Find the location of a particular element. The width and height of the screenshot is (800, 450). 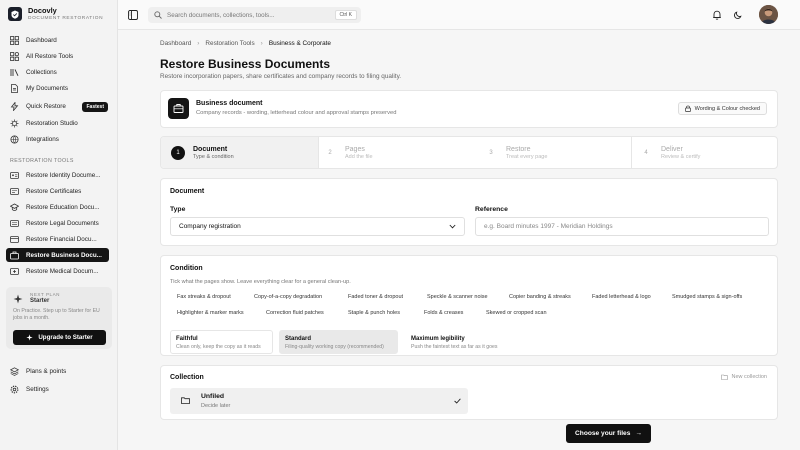

brand: Docovly DOCUMENT RESTORATION is located at coordinates (55, 14).